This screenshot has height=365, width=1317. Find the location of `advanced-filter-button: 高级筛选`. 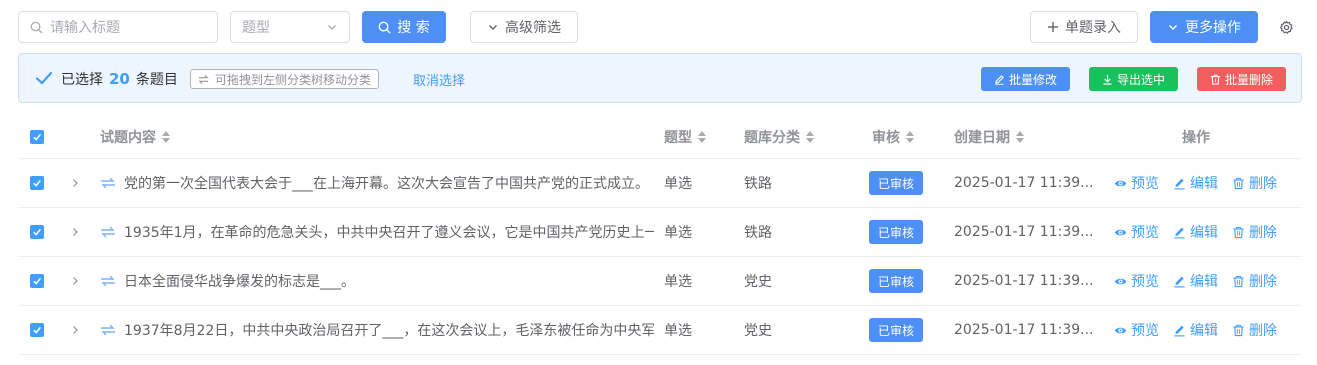

advanced-filter-button: 高级筛选 is located at coordinates (524, 27).